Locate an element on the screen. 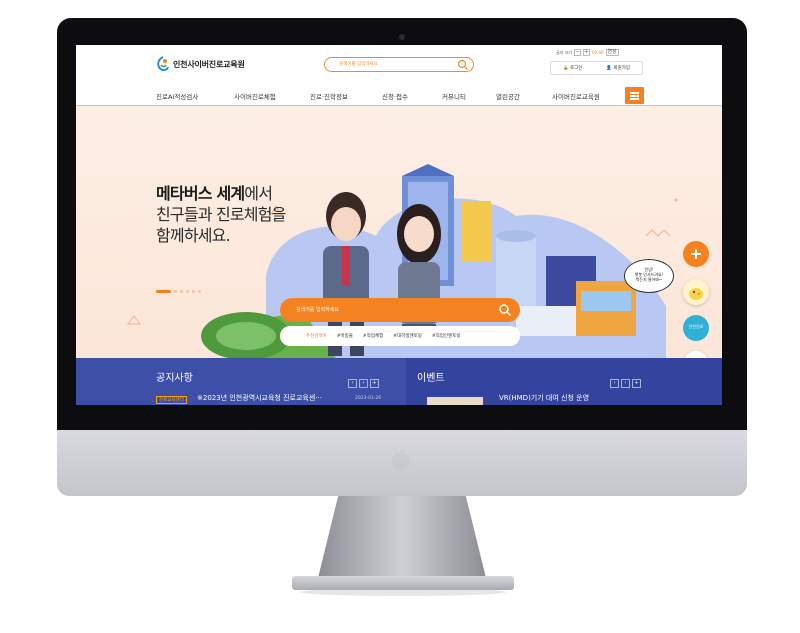  hero-title-rest: 에서 is located at coordinates (258, 193).